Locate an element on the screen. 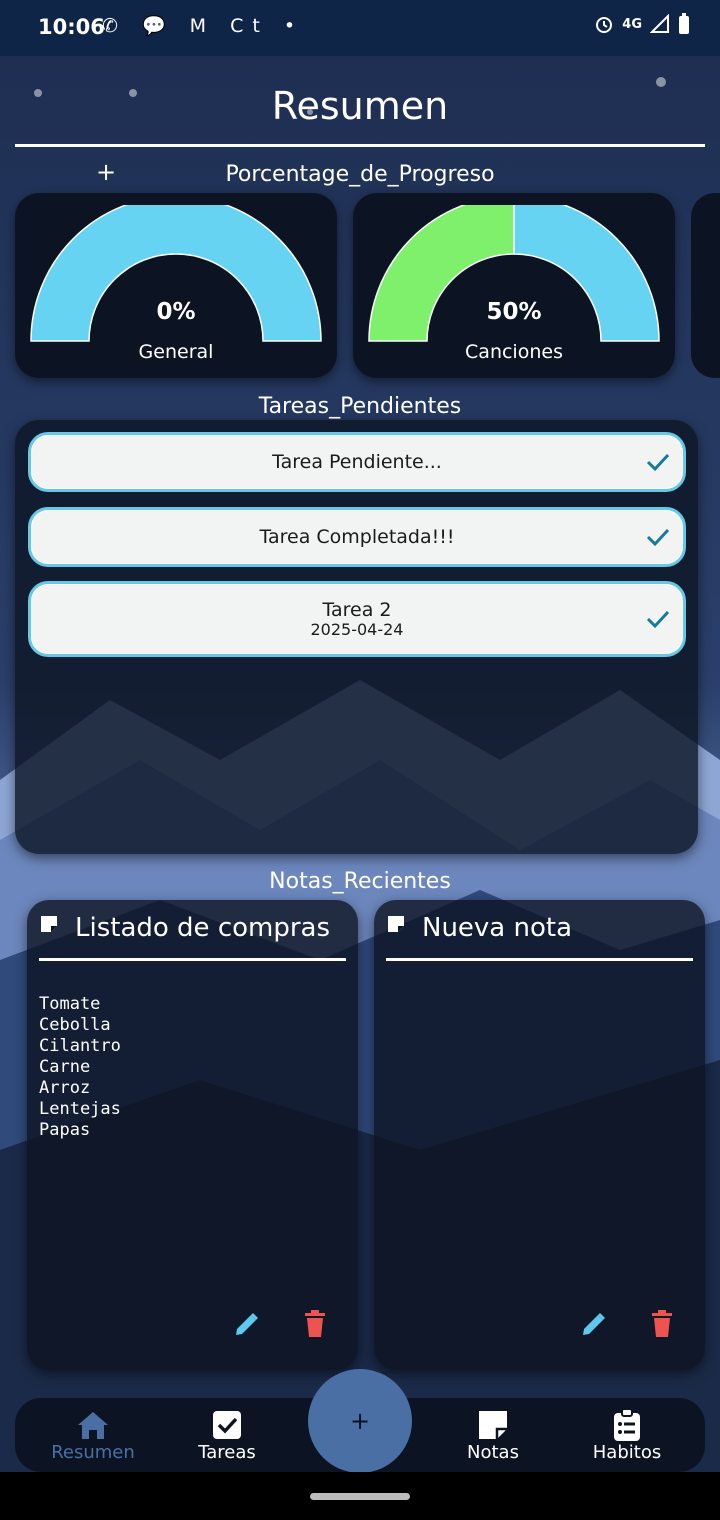  note-title: Listado de compras is located at coordinates (203, 928).